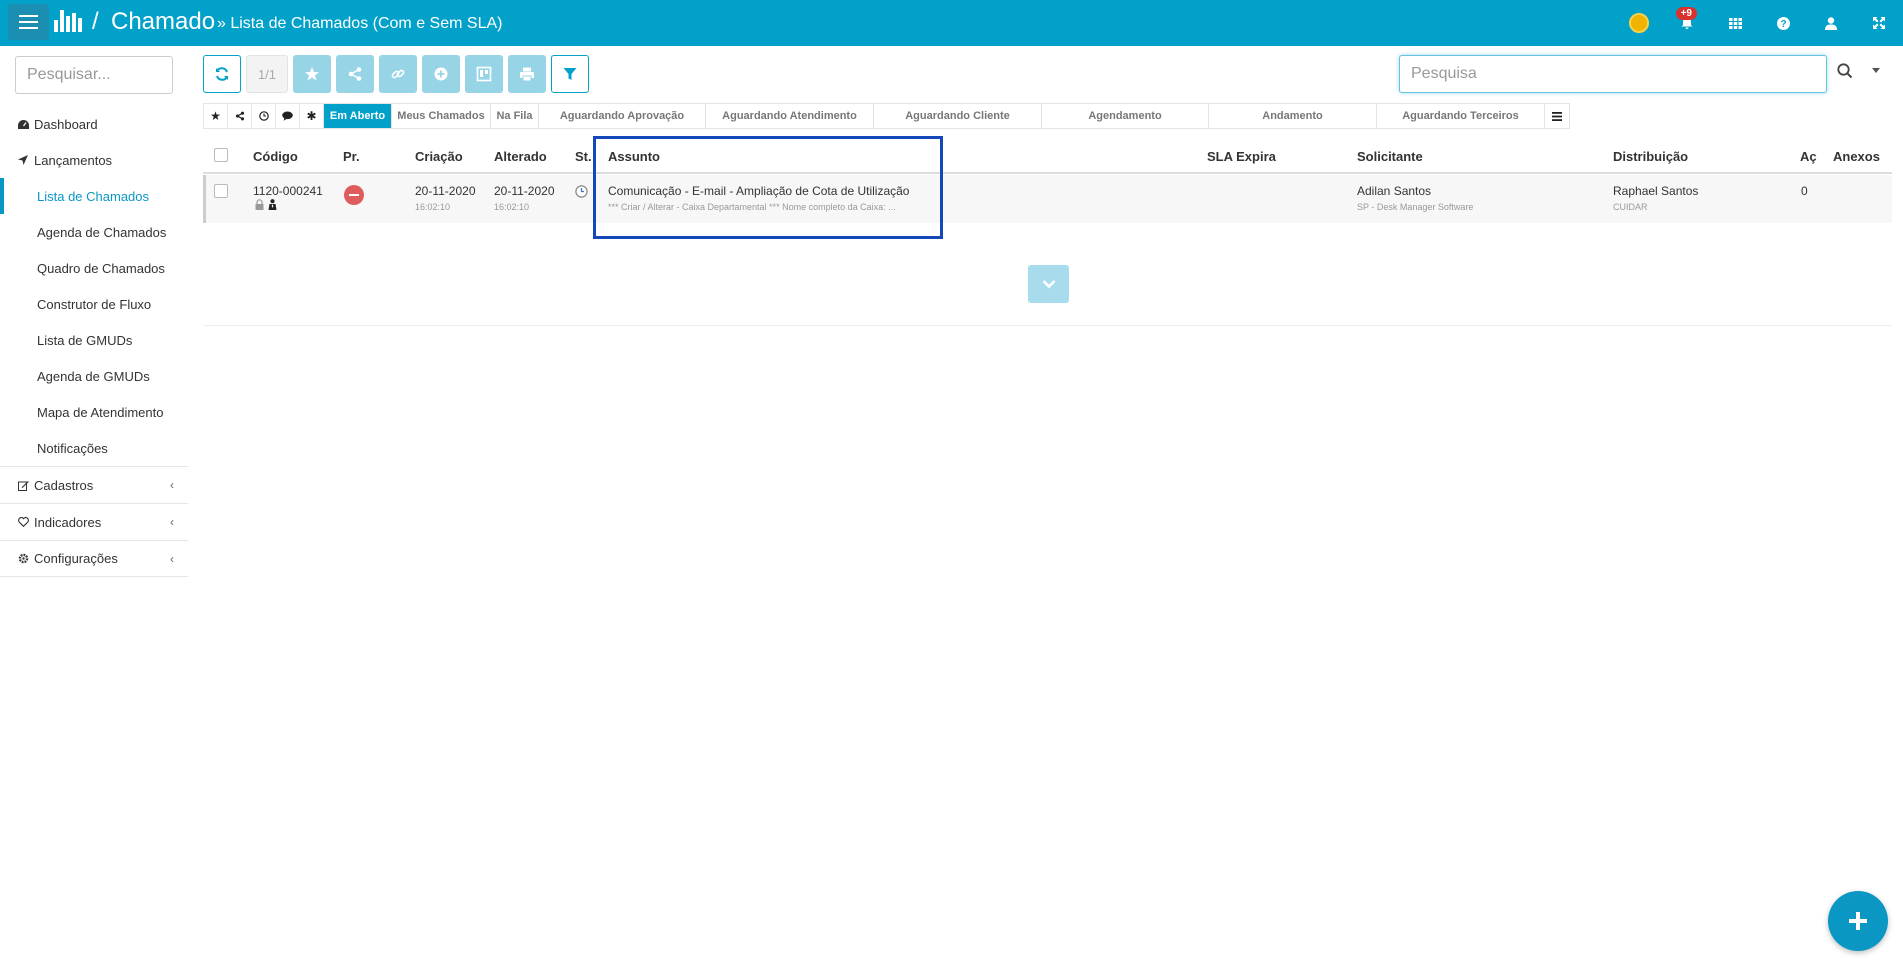  I want to click on column-header-solicitante: Solicitante, so click(1390, 156).